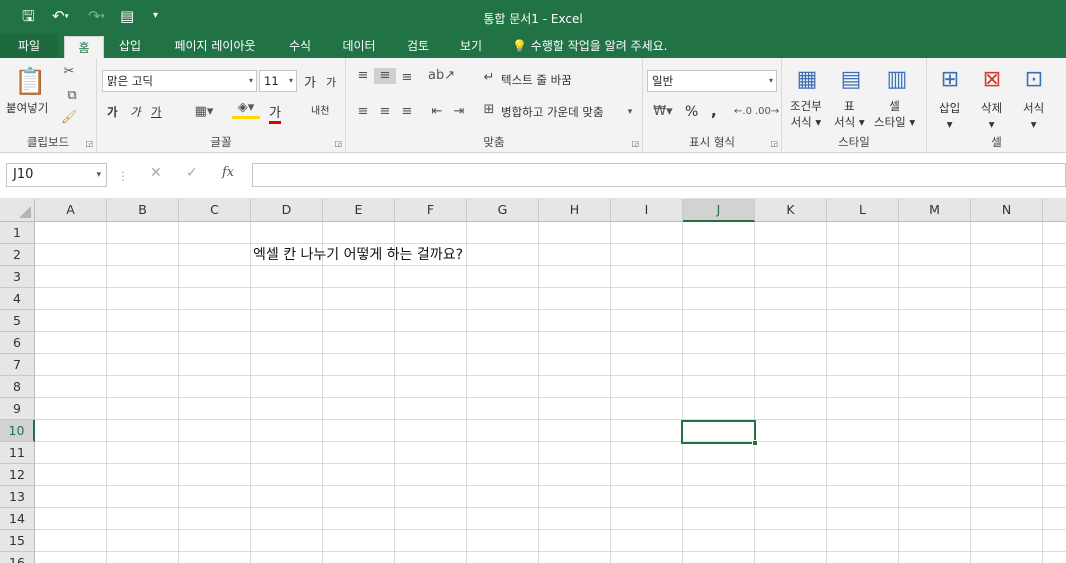  Describe the element at coordinates (774, 143) in the screenshot. I see `number-launcher-icon: ◲` at that location.